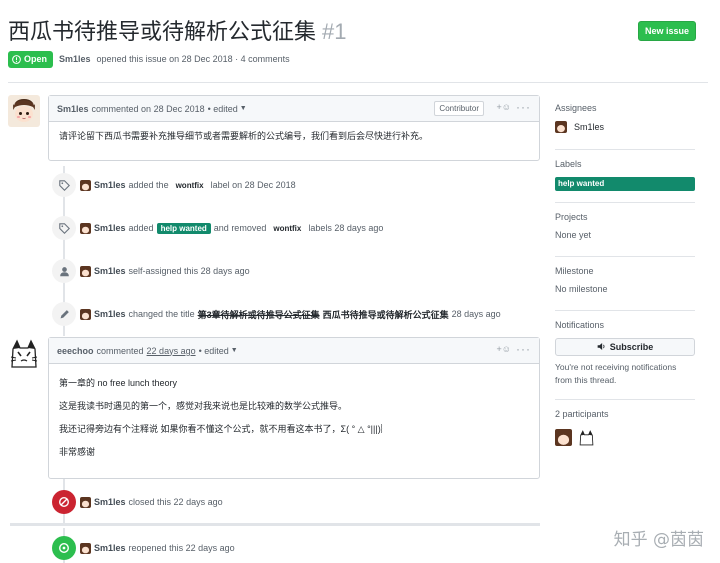 This screenshot has height=563, width=720. I want to click on subscribe-button: Subscribe, so click(625, 347).